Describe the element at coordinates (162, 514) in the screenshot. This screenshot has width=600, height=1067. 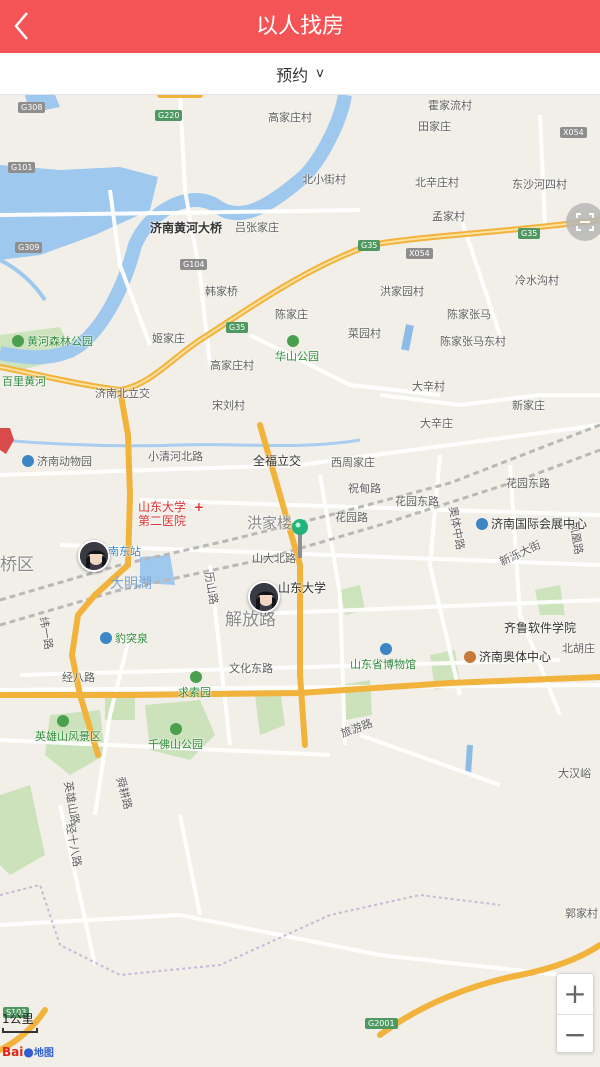
I see `poi-label: 山东大学第二医院` at that location.